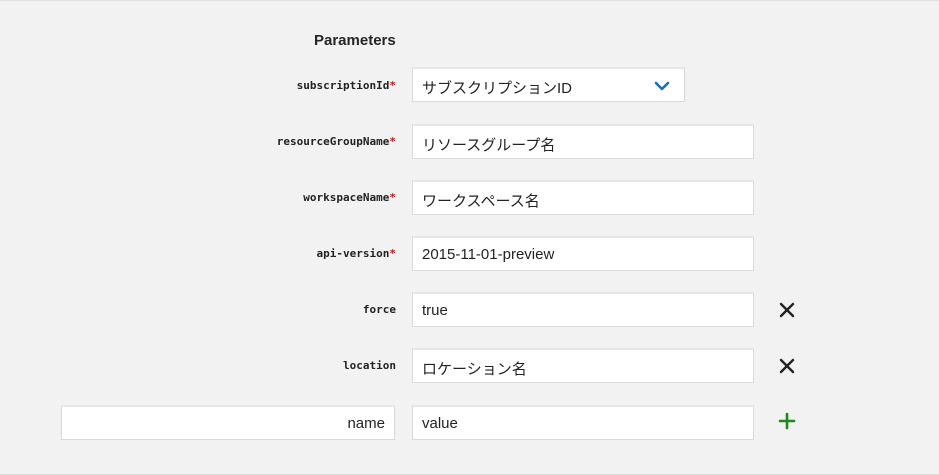 This screenshot has height=475, width=939. What do you see at coordinates (343, 85) in the screenshot?
I see `subscription-id-label-text: subscriptionId` at bounding box center [343, 85].